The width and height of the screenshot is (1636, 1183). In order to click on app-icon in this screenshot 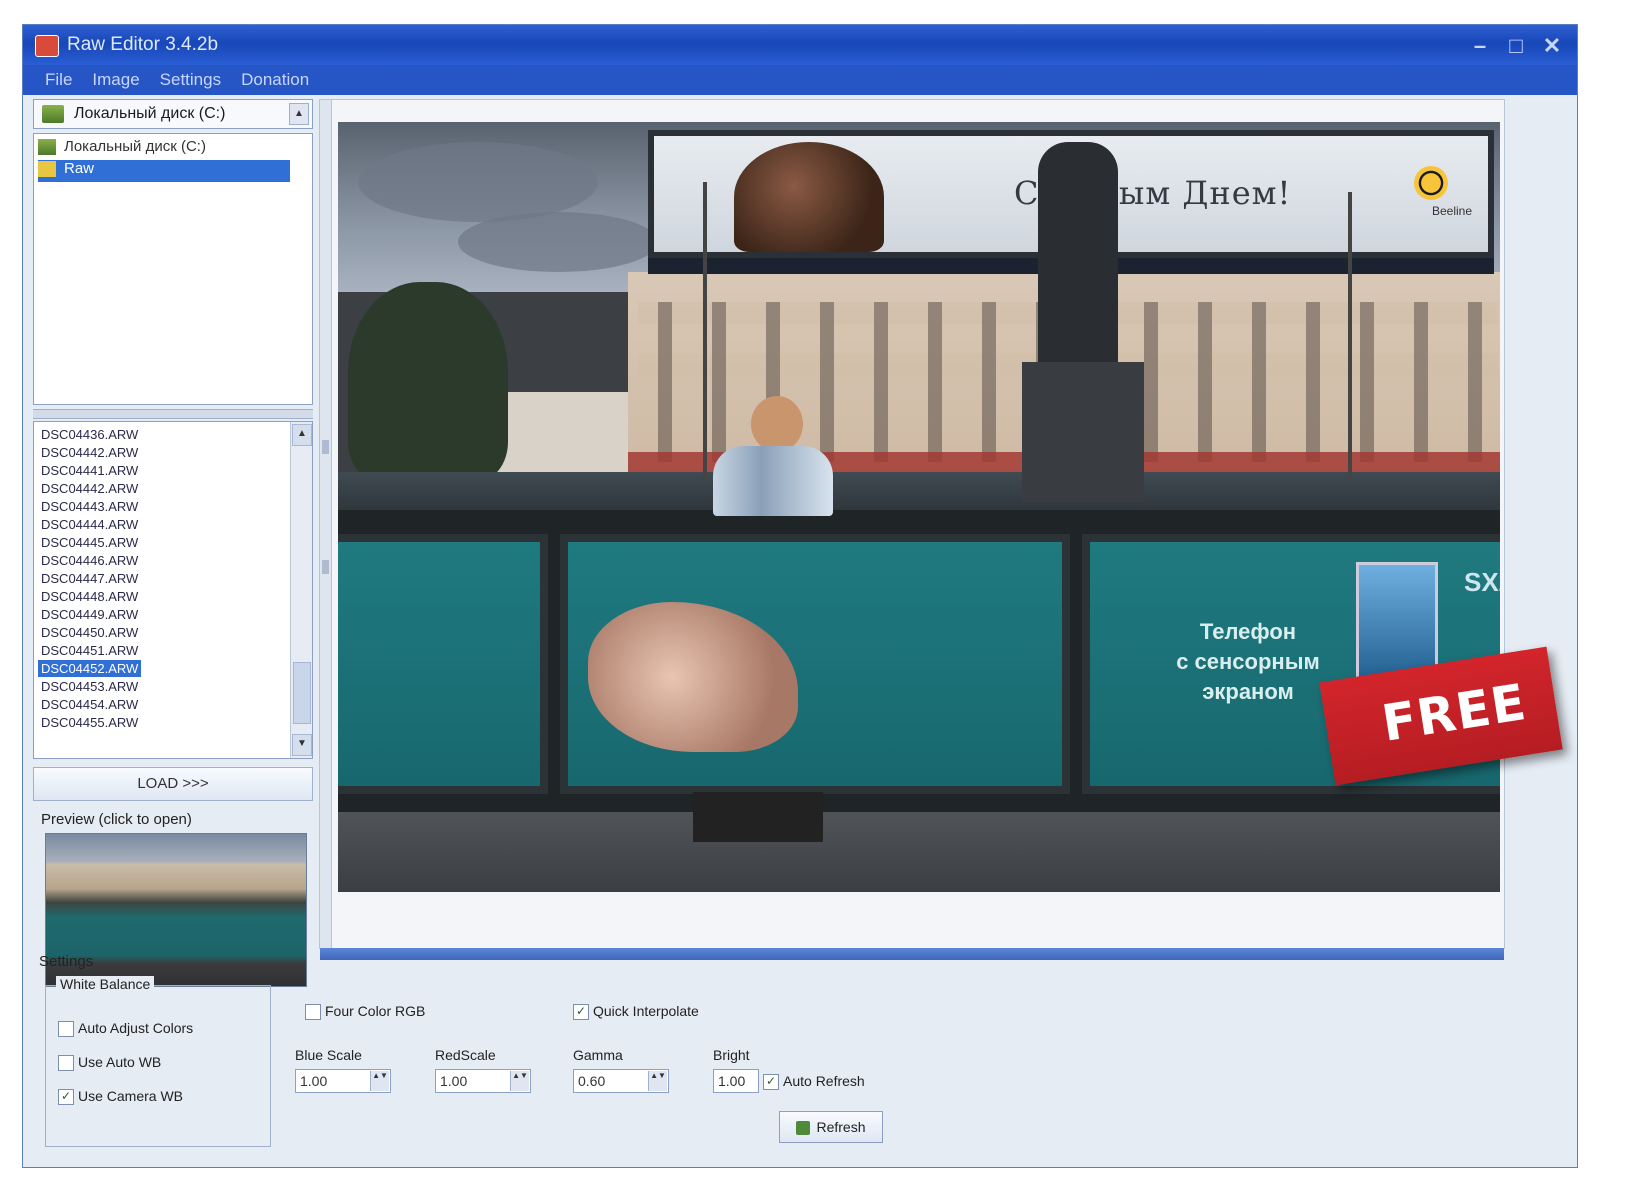, I will do `click(47, 46)`.